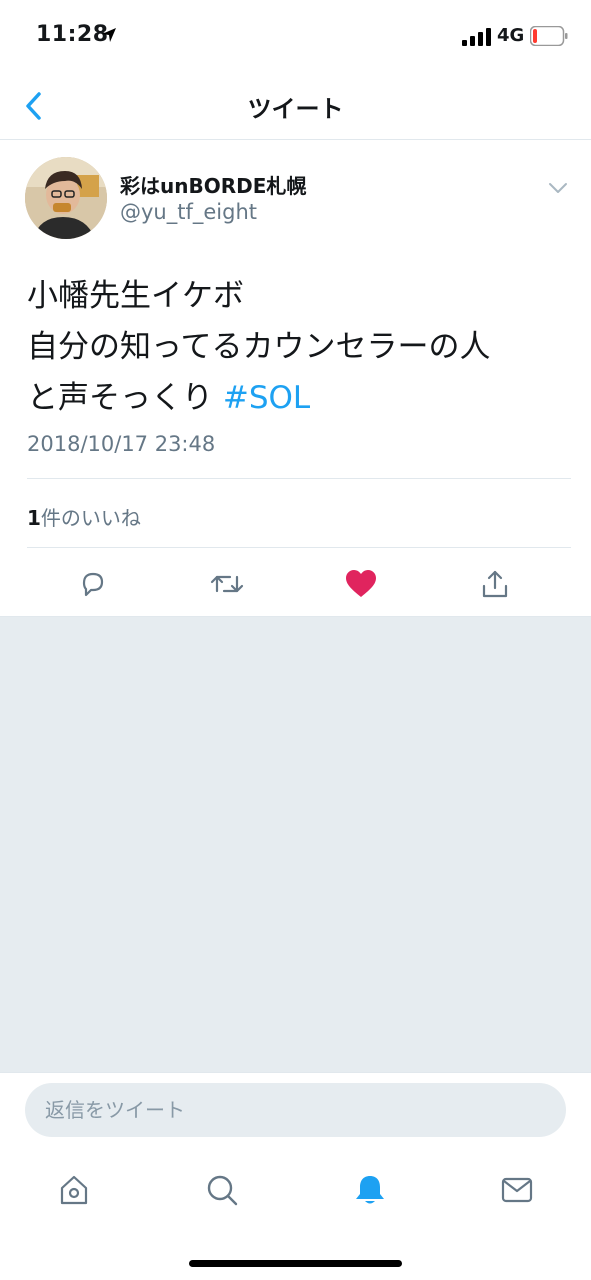 This screenshot has height=1280, width=591. I want to click on tweet-text: 小幡先生イケボ 自分の知ってるカウンセラーの人 と声そっくり #SOL, so click(297, 347).